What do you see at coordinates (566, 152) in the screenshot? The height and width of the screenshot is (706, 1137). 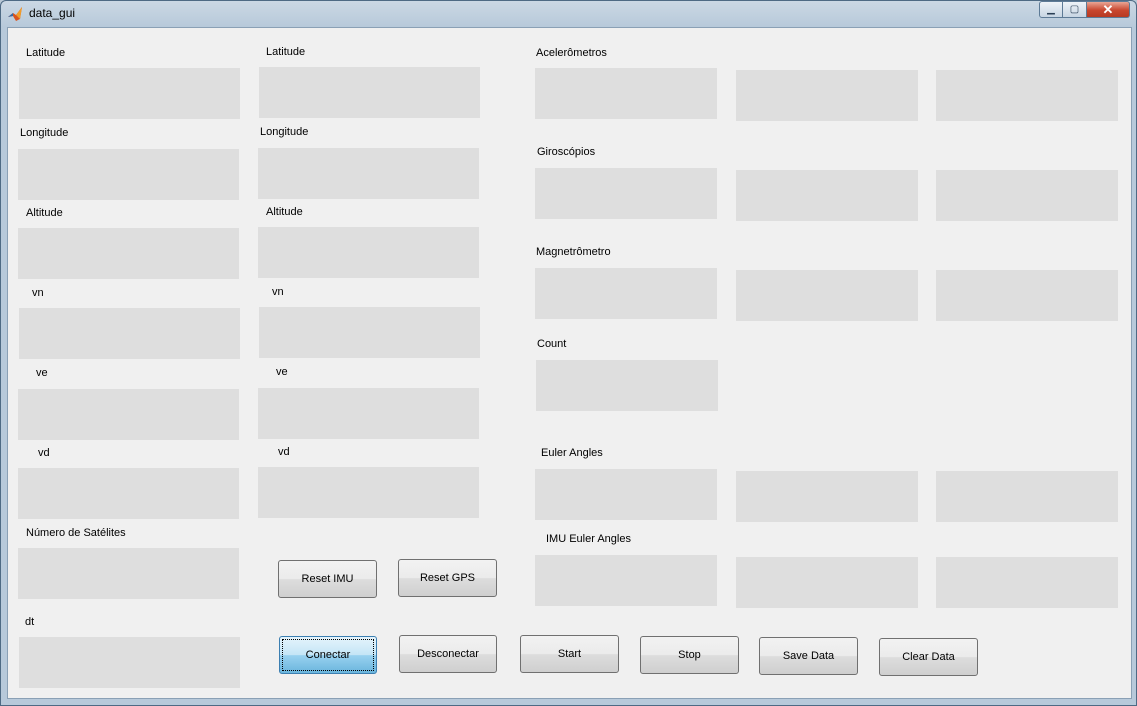 I see `gyroscopes-label: Giroscópios` at bounding box center [566, 152].